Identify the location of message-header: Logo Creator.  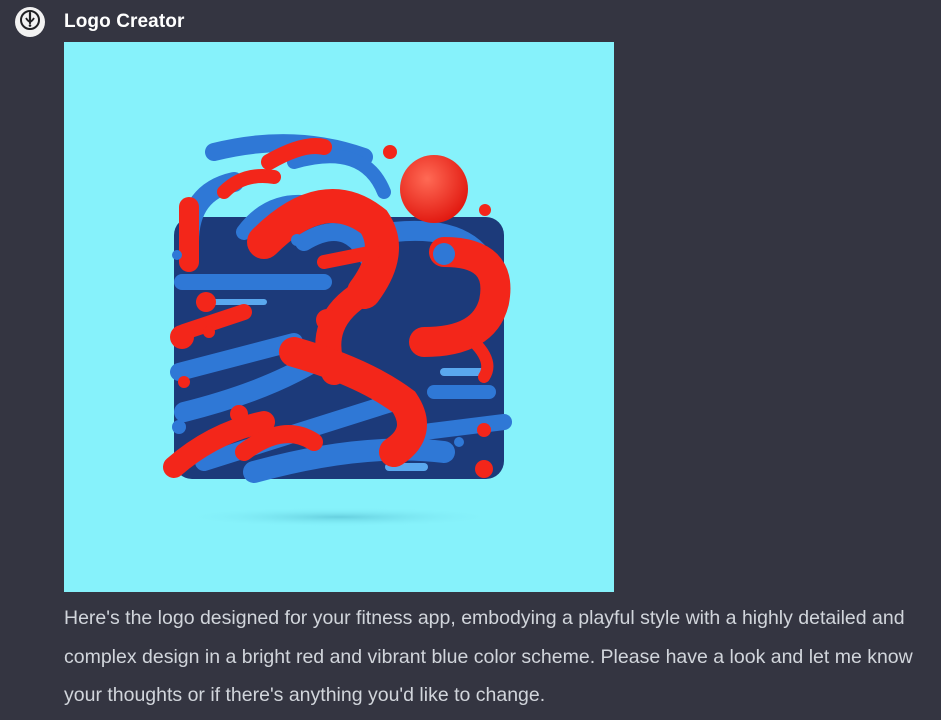
(99, 22).